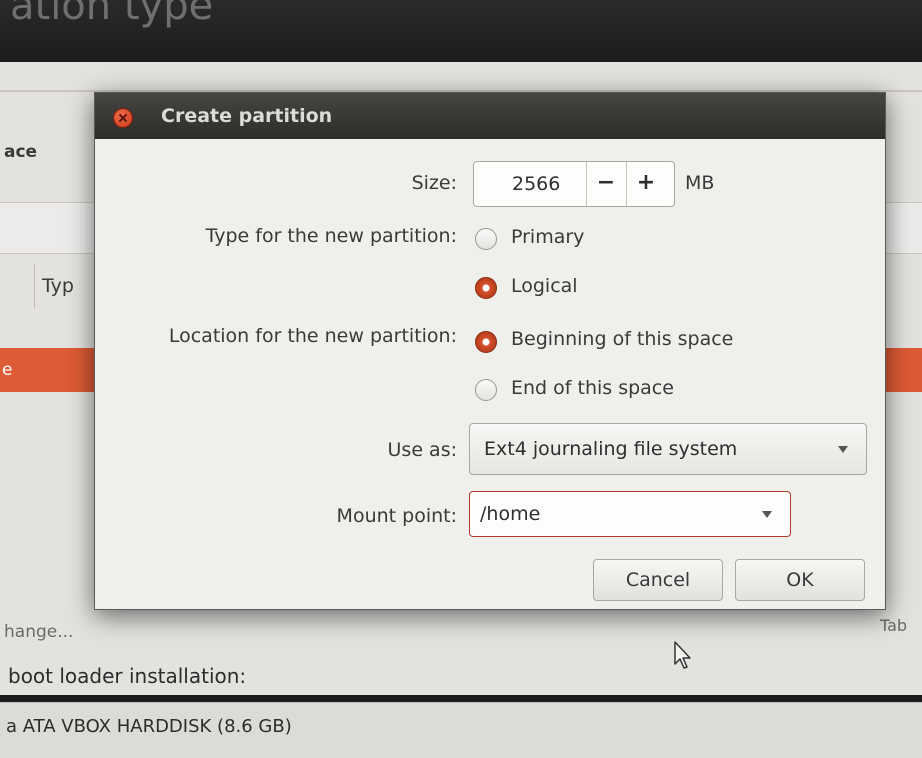  I want to click on partition-type-label: Type for the new partition:, so click(331, 236).